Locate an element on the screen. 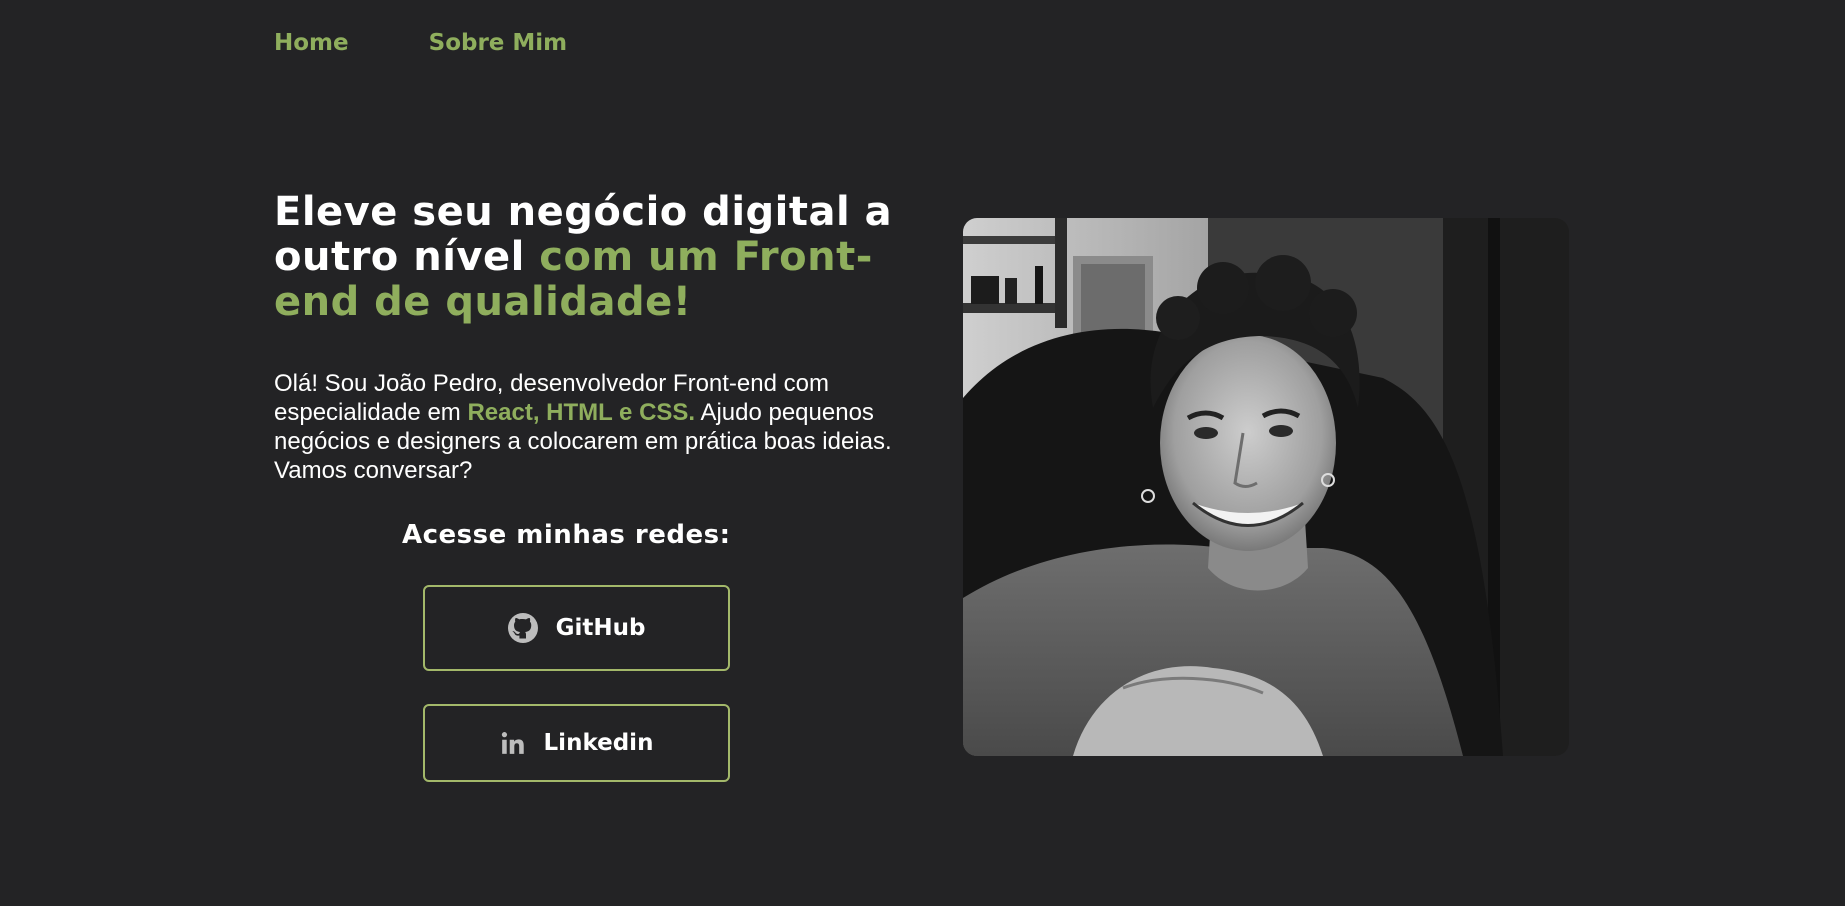 The width and height of the screenshot is (1845, 906). linkedin-button: Linkedin is located at coordinates (576, 743).